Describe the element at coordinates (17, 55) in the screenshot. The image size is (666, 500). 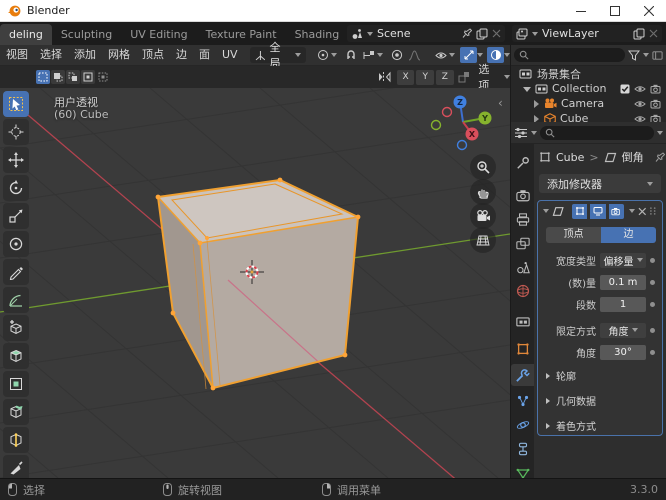
I see `menu-view: 视图` at that location.